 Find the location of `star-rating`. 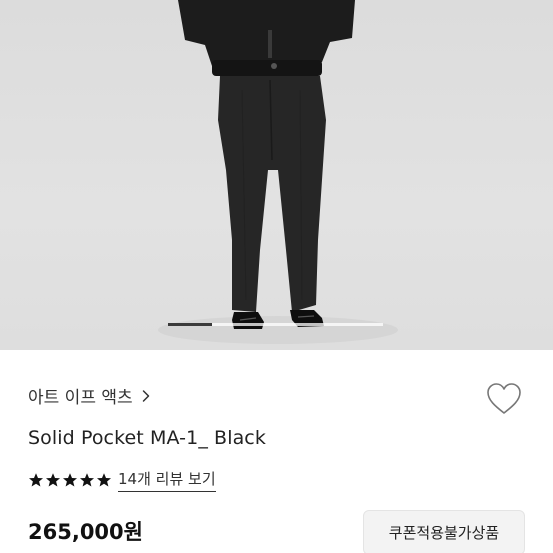

star-rating is located at coordinates (70, 480).